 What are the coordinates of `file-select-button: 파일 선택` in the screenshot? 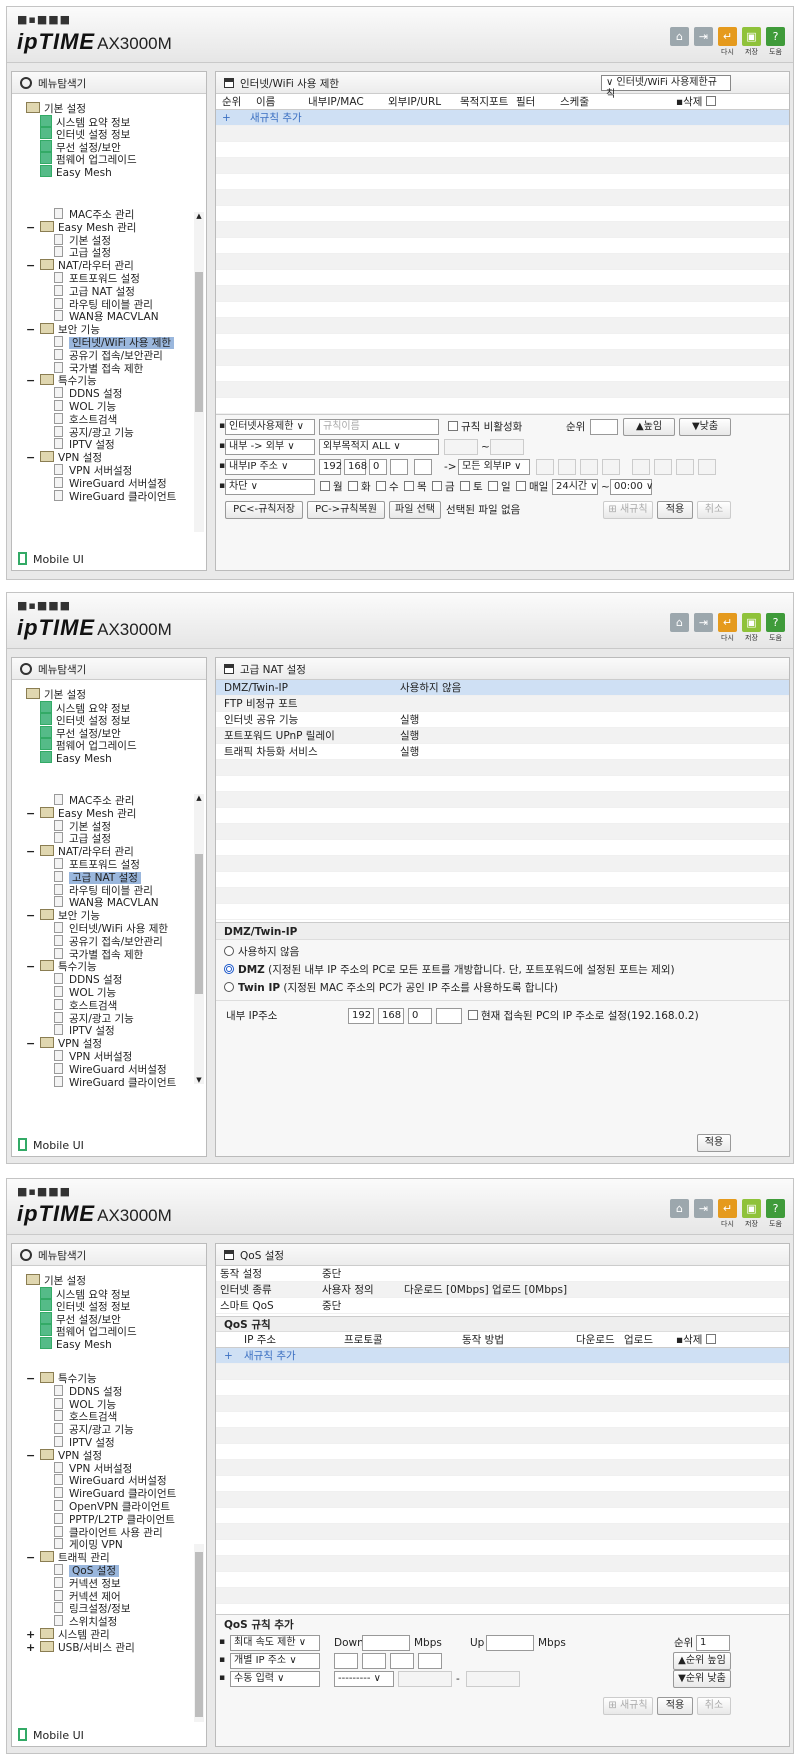 It's located at (415, 510).